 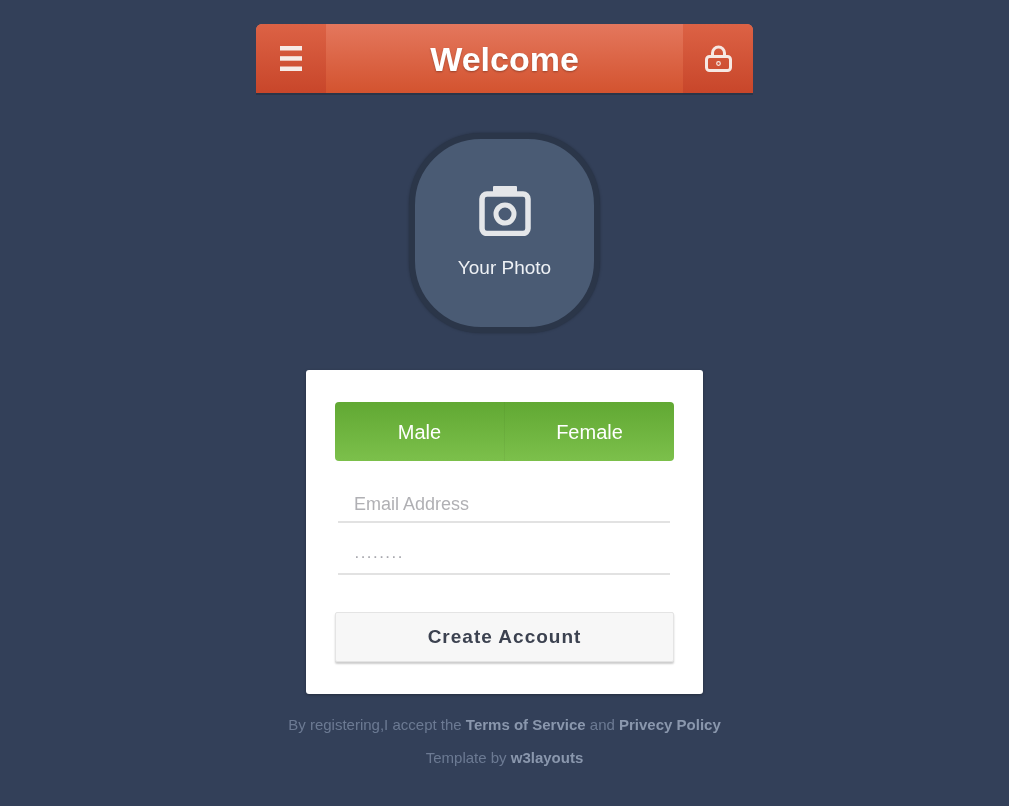 What do you see at coordinates (504, 58) in the screenshot?
I see `page-title: Welcome` at bounding box center [504, 58].